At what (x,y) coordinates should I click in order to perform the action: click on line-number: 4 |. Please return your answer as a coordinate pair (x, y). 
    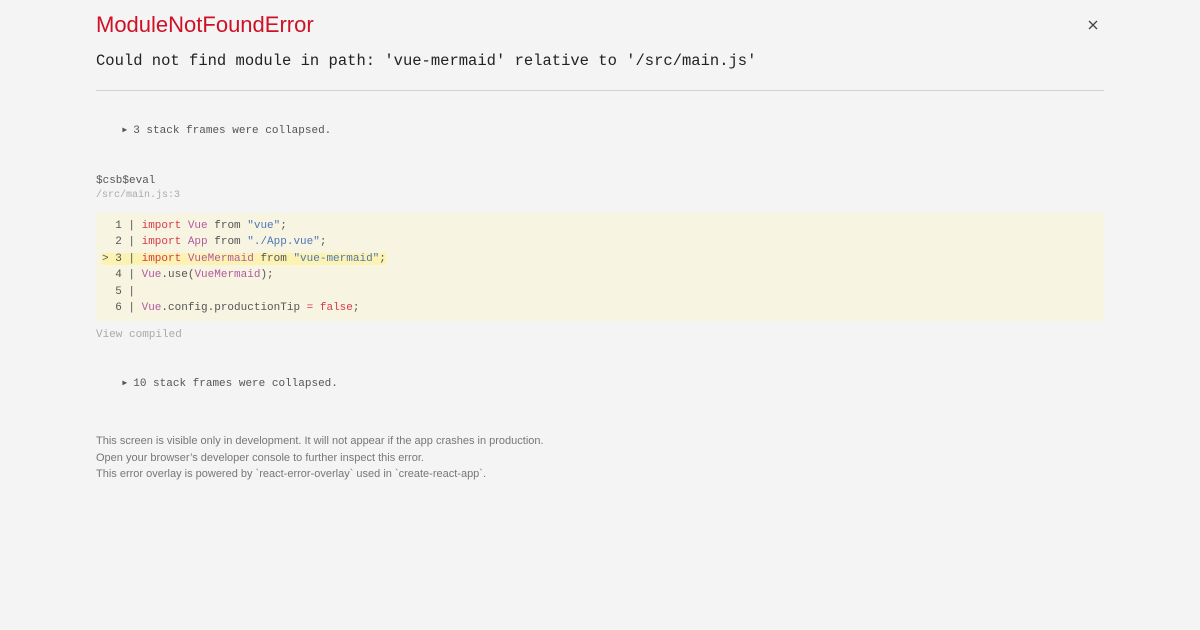
    Looking at the image, I should click on (122, 275).